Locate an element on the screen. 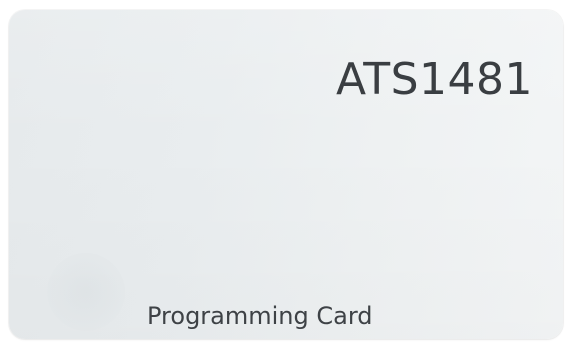 The image size is (567, 347). card-label: Programming Card is located at coordinates (260, 316).